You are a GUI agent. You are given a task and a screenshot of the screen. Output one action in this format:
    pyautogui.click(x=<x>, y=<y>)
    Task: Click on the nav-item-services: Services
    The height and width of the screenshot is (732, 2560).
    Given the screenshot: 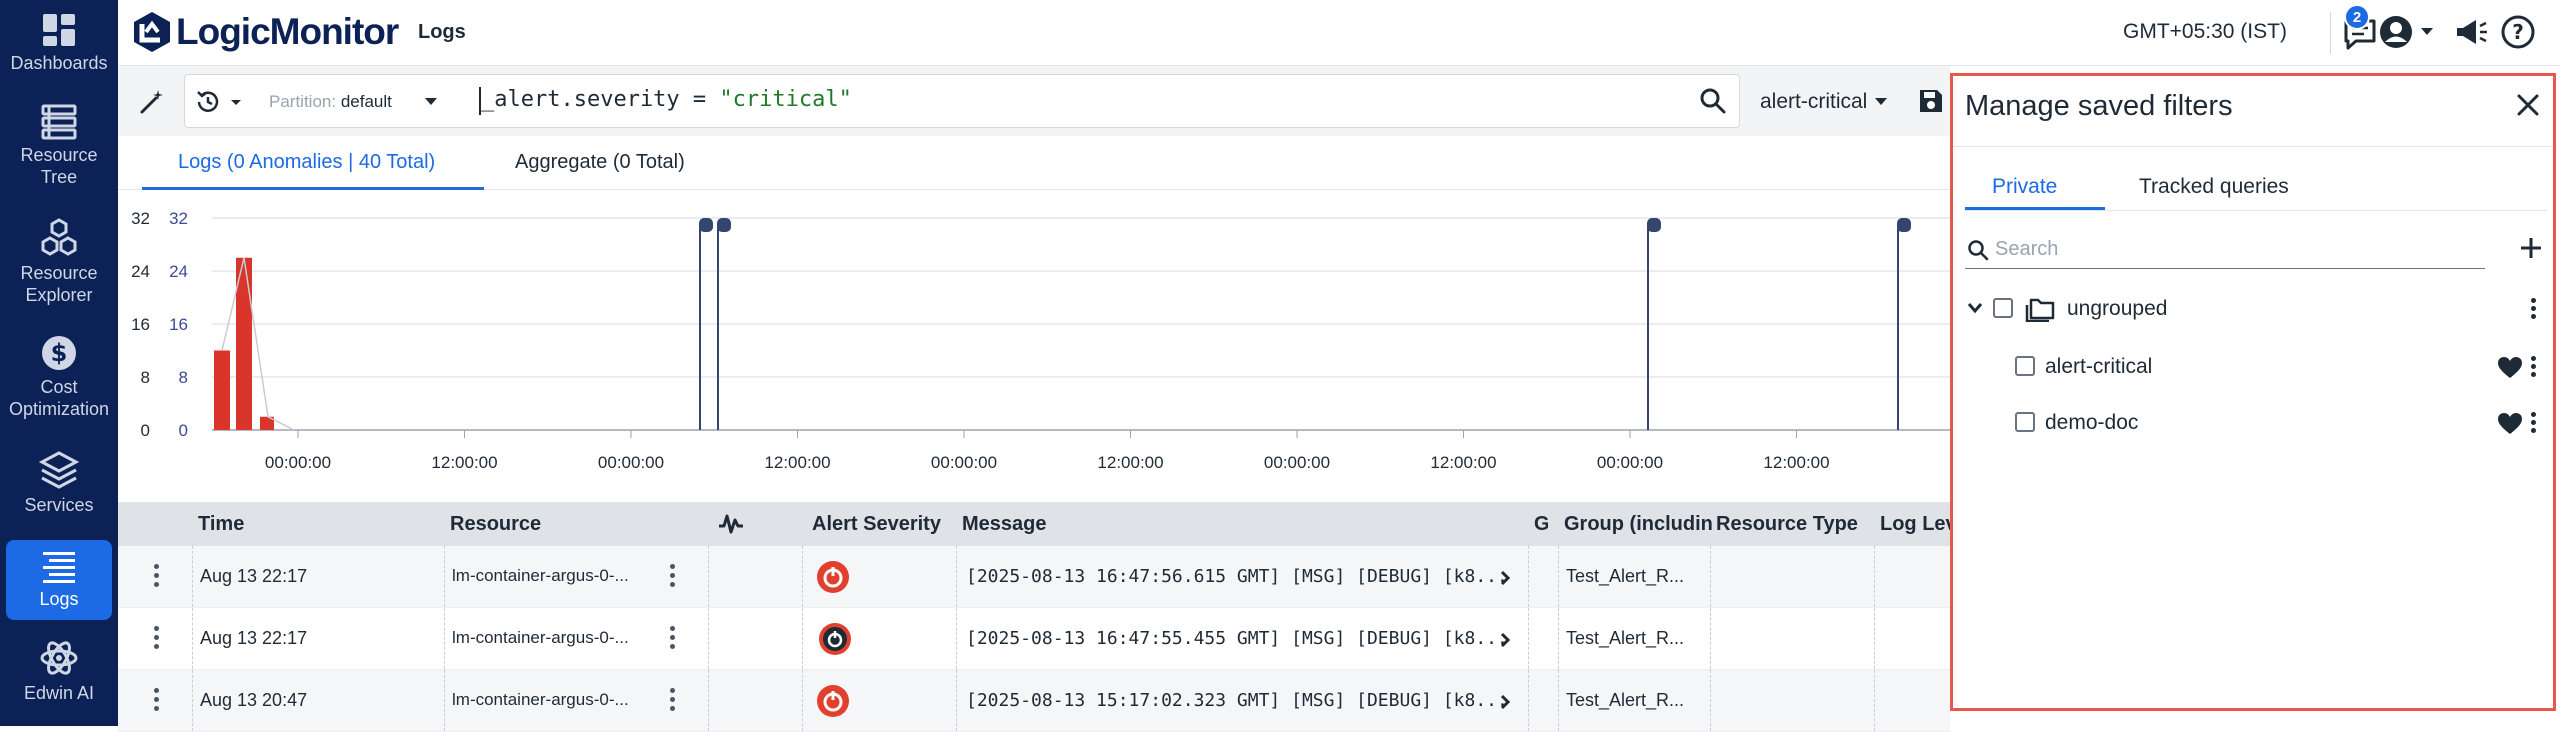 What is the action you would take?
    pyautogui.click(x=59, y=486)
    